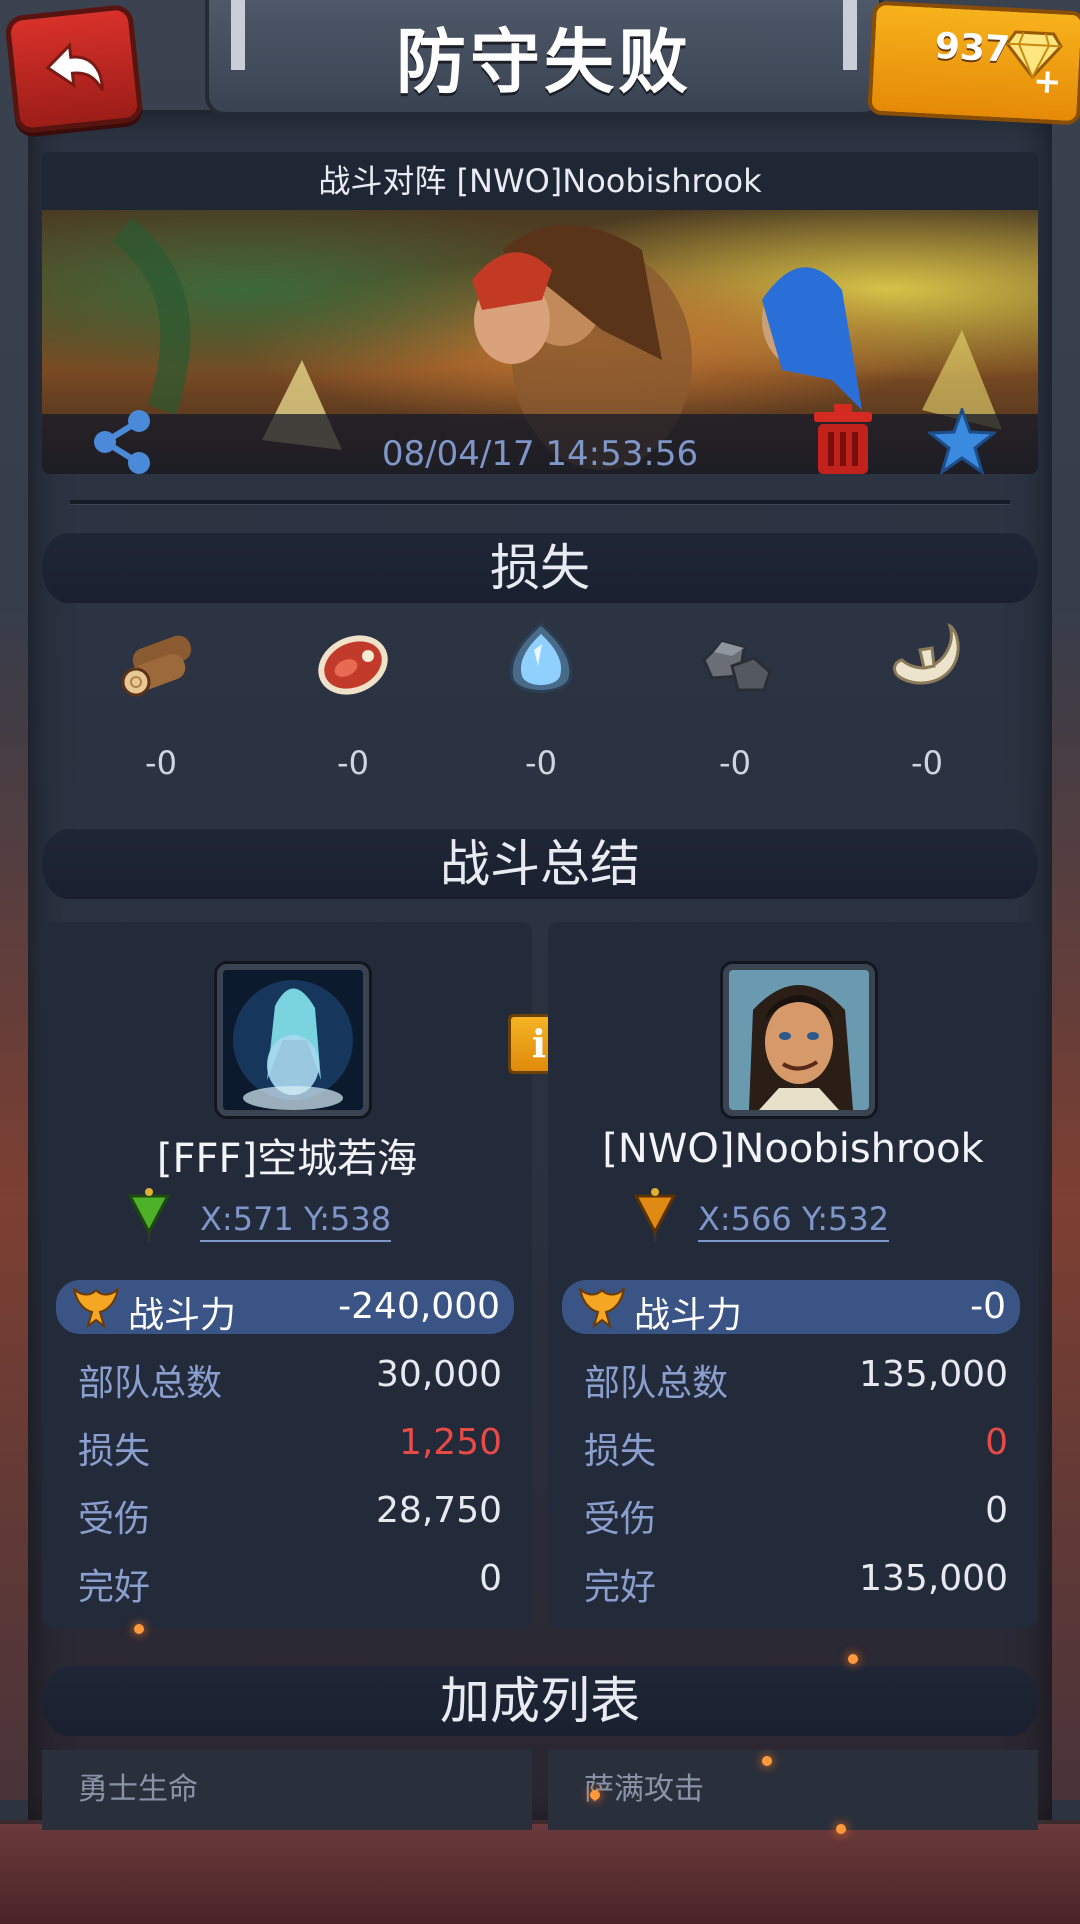 Image resolution: width=1080 pixels, height=1924 pixels. I want to click on add-gems-icon: +, so click(1047, 82).